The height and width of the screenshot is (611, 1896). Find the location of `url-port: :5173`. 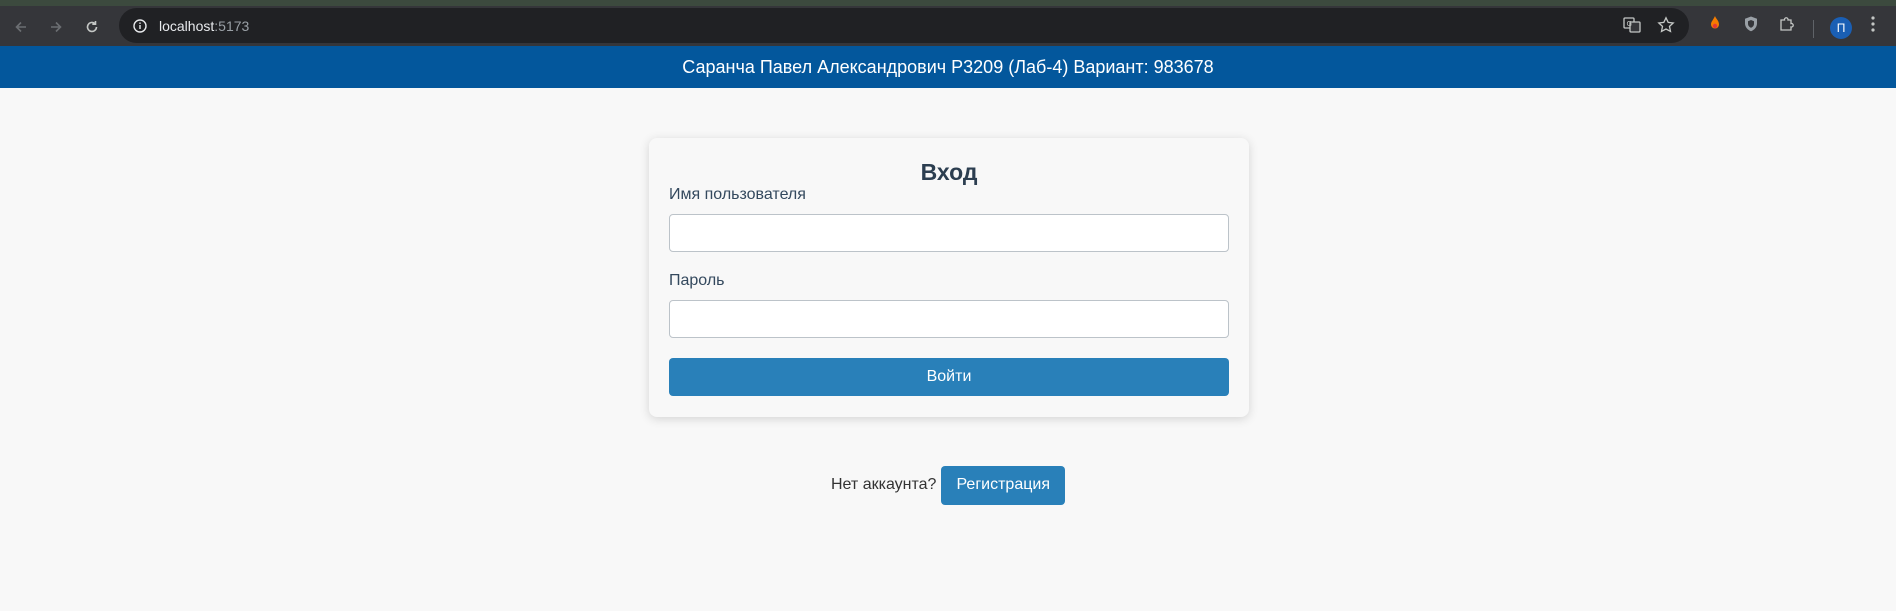

url-port: :5173 is located at coordinates (232, 25).